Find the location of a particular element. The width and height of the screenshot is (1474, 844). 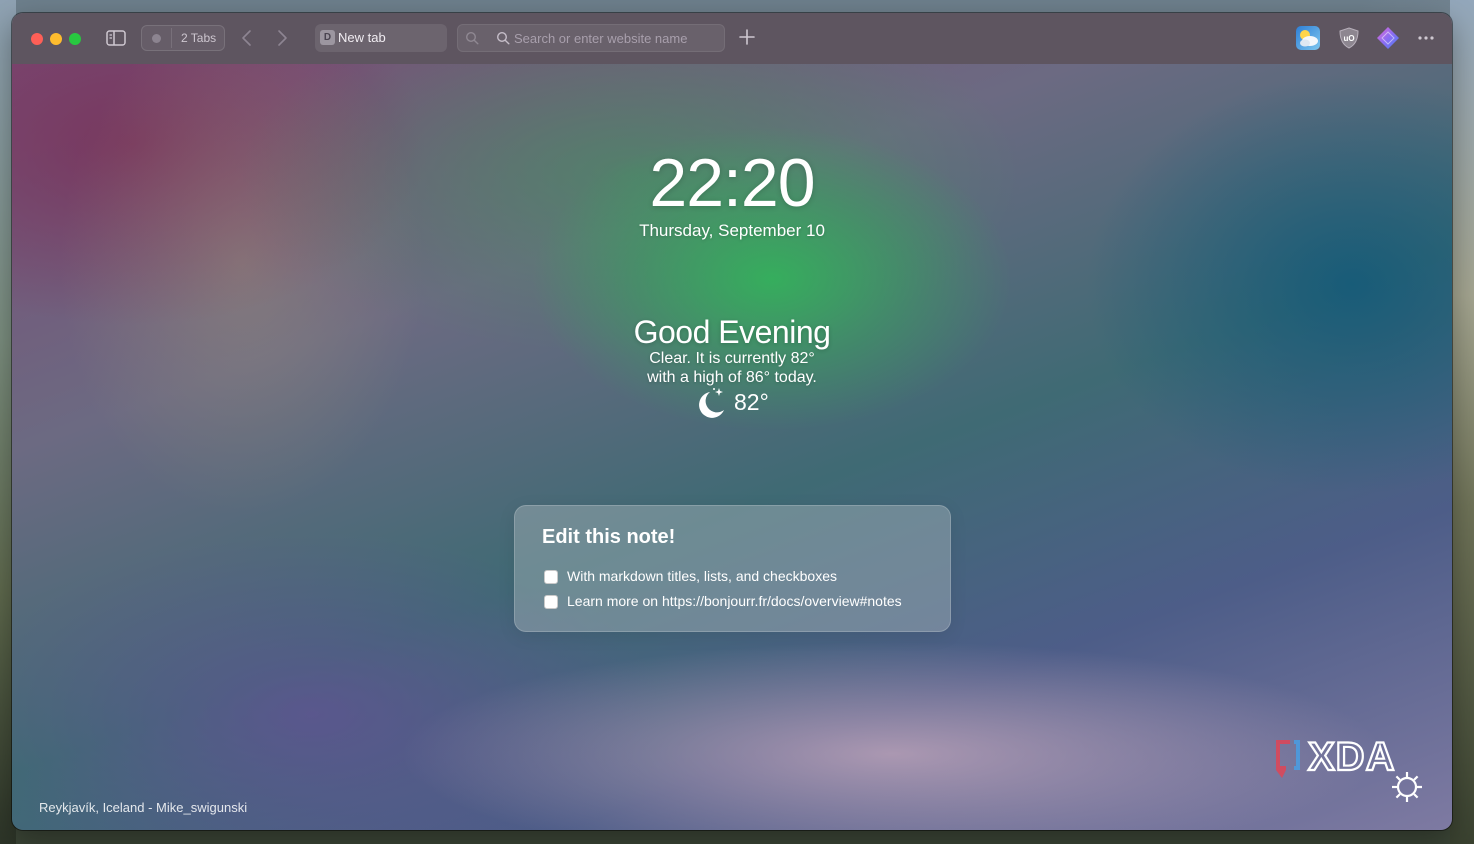

svg-text: XDA is located at coordinates (1351, 757).